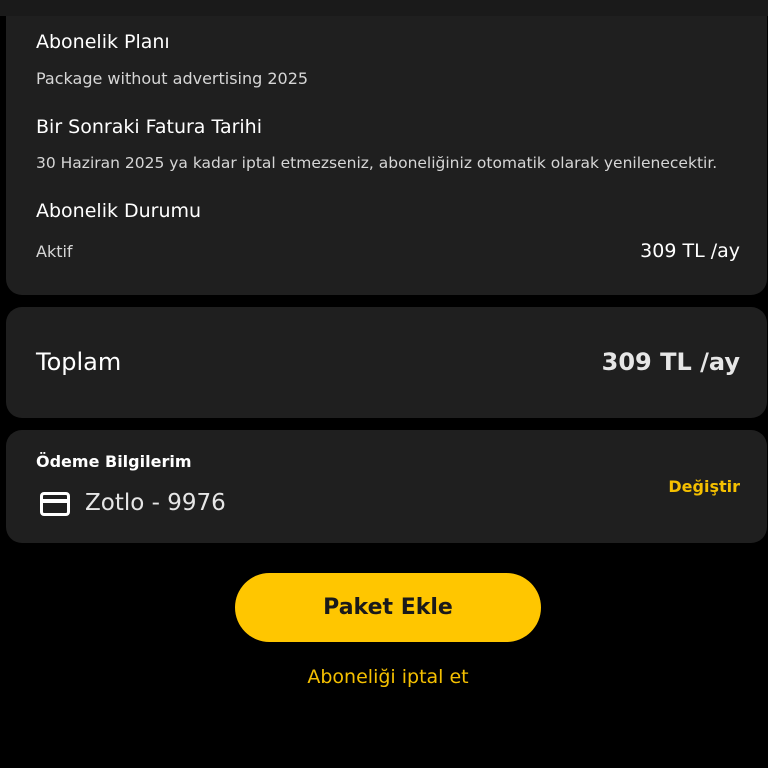 The width and height of the screenshot is (768, 768). Describe the element at coordinates (54, 251) in the screenshot. I see `status-value: Aktif` at that location.